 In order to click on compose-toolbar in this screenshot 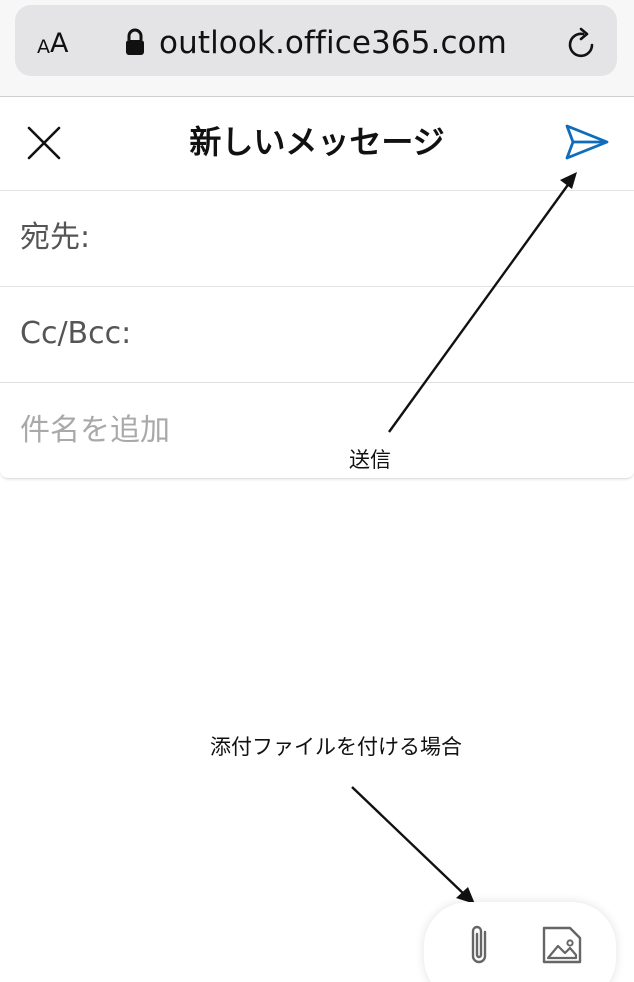, I will do `click(520, 942)`.